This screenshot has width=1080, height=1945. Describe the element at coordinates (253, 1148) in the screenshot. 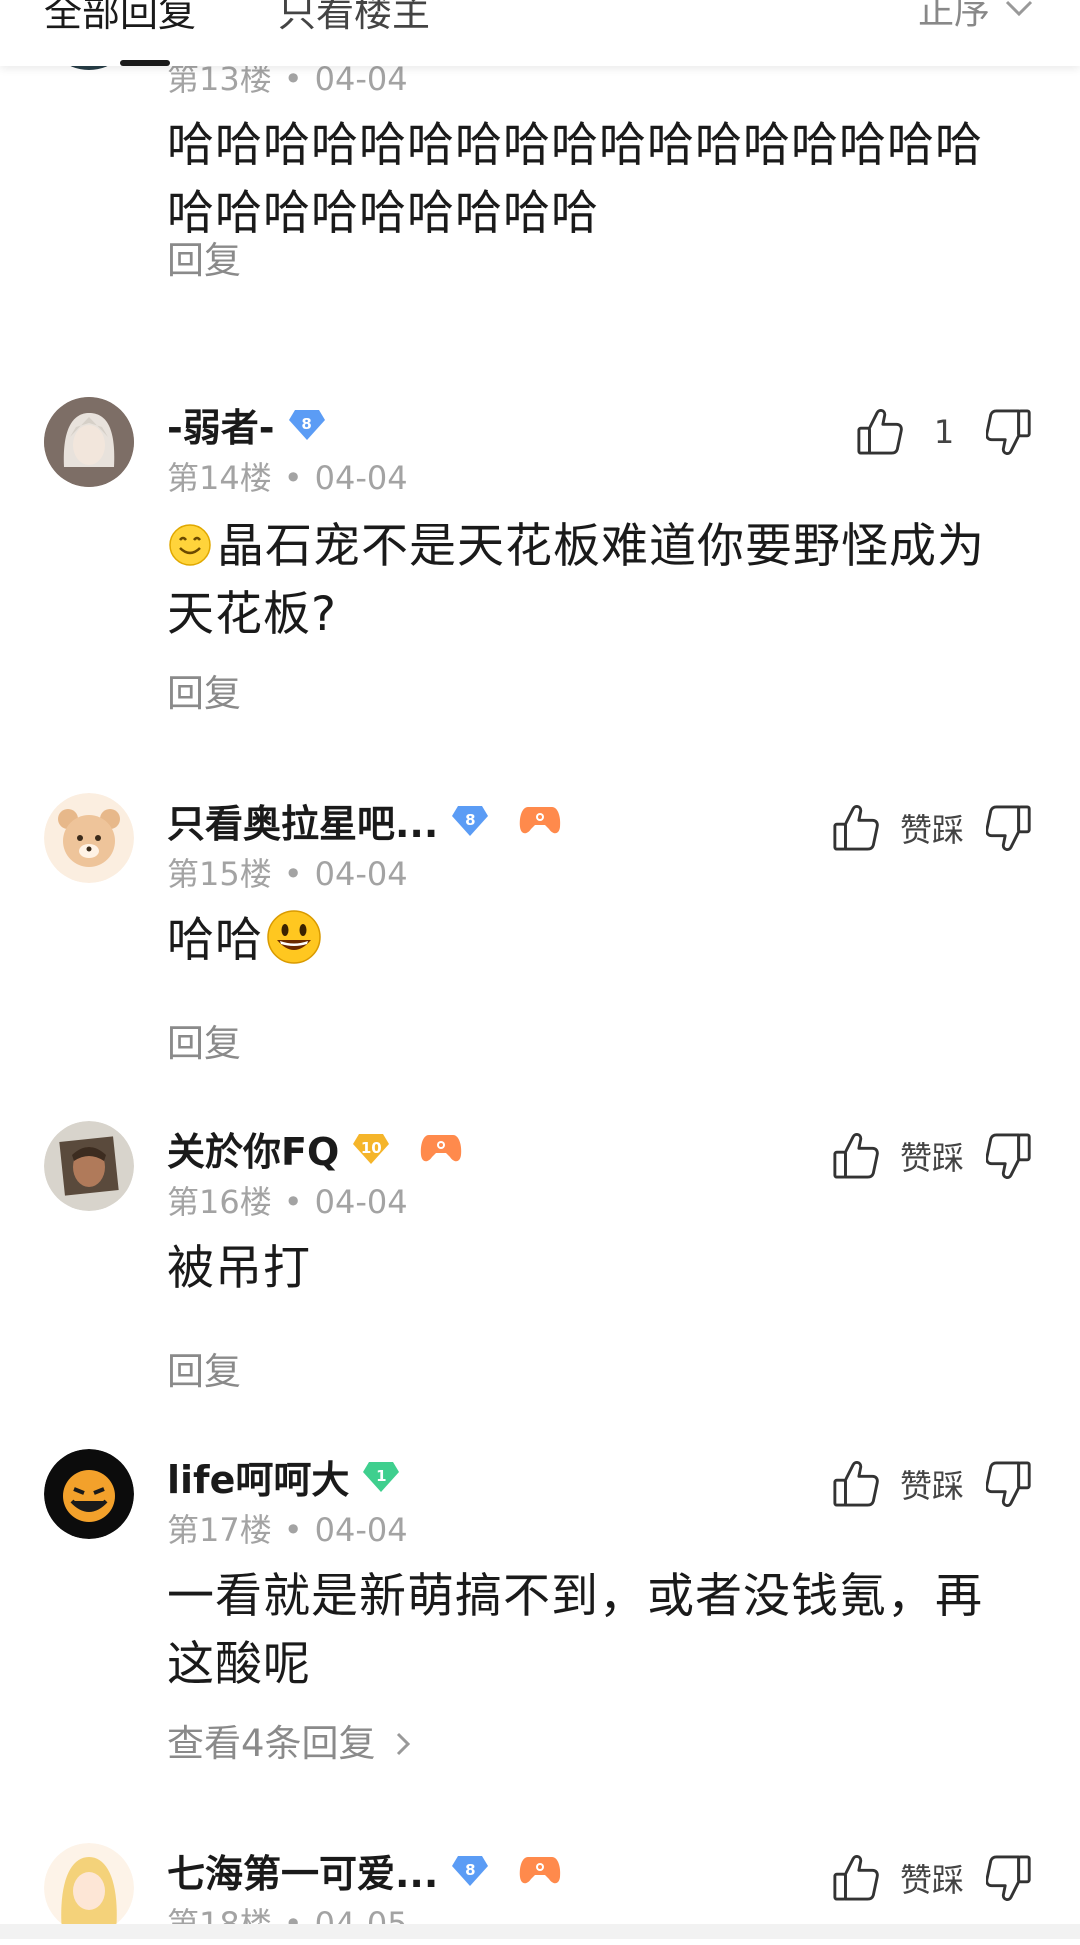

I see `username: 关於你FQ` at that location.